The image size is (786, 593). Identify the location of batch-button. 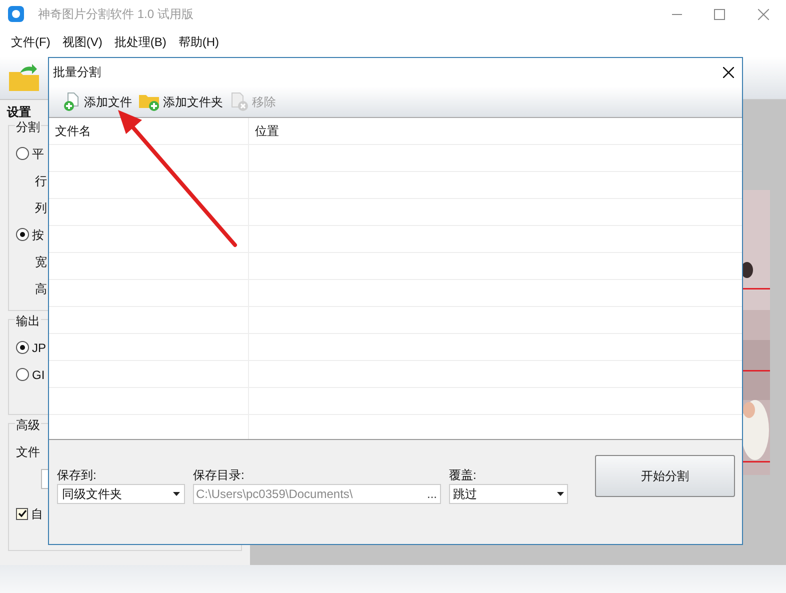
(24, 78).